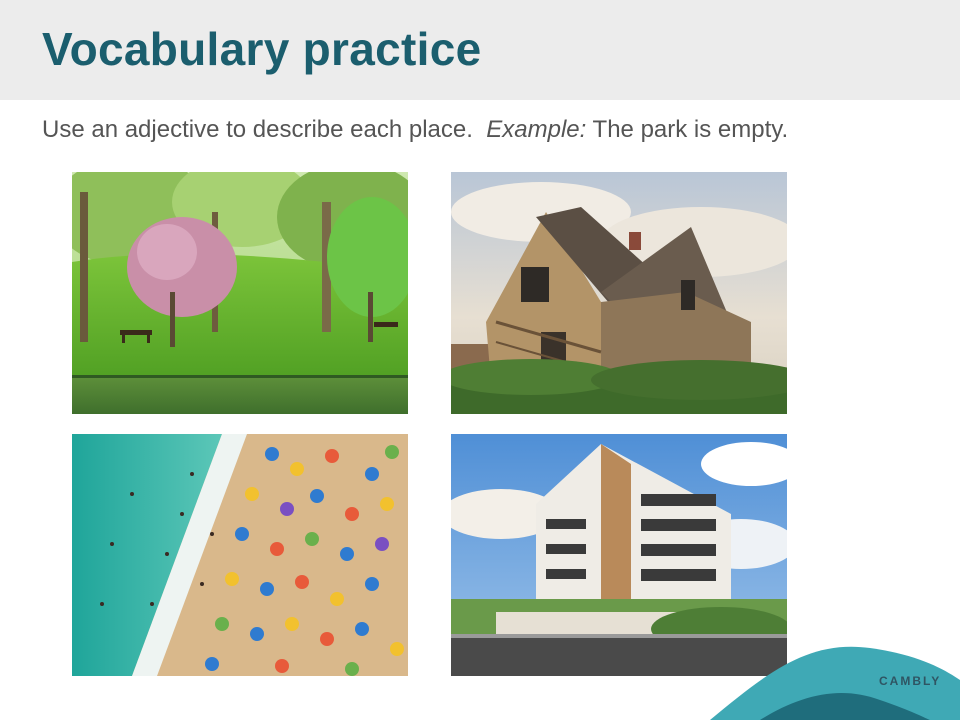 The image size is (960, 720). What do you see at coordinates (240, 293) in the screenshot?
I see `park-photo` at bounding box center [240, 293].